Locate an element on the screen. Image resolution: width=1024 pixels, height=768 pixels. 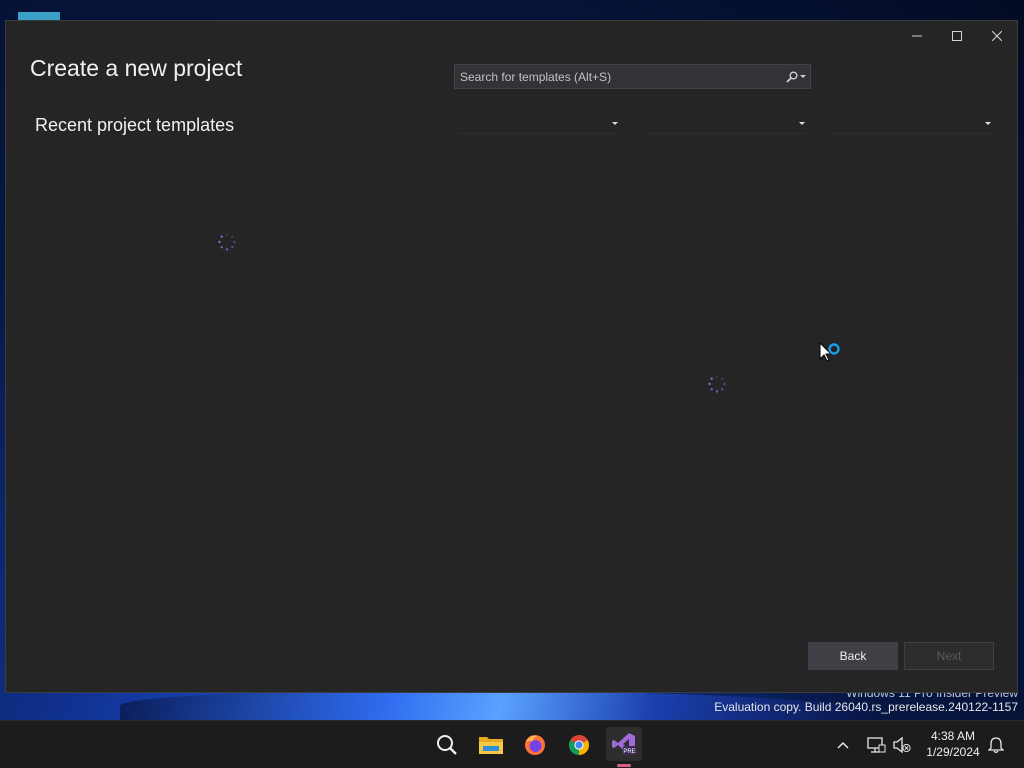
maximize-button is located at coordinates (957, 36).